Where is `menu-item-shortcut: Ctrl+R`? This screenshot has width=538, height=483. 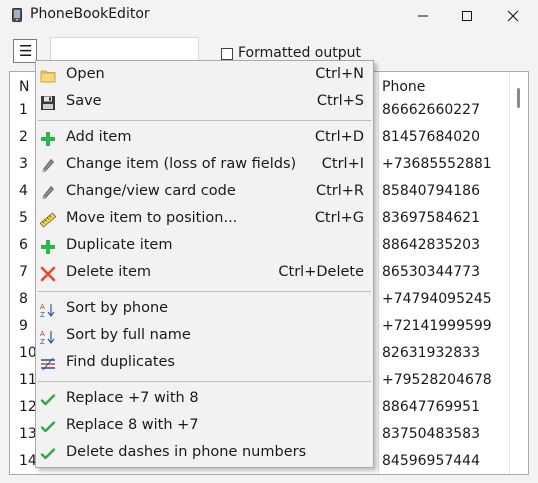
menu-item-shortcut: Ctrl+R is located at coordinates (339, 191).